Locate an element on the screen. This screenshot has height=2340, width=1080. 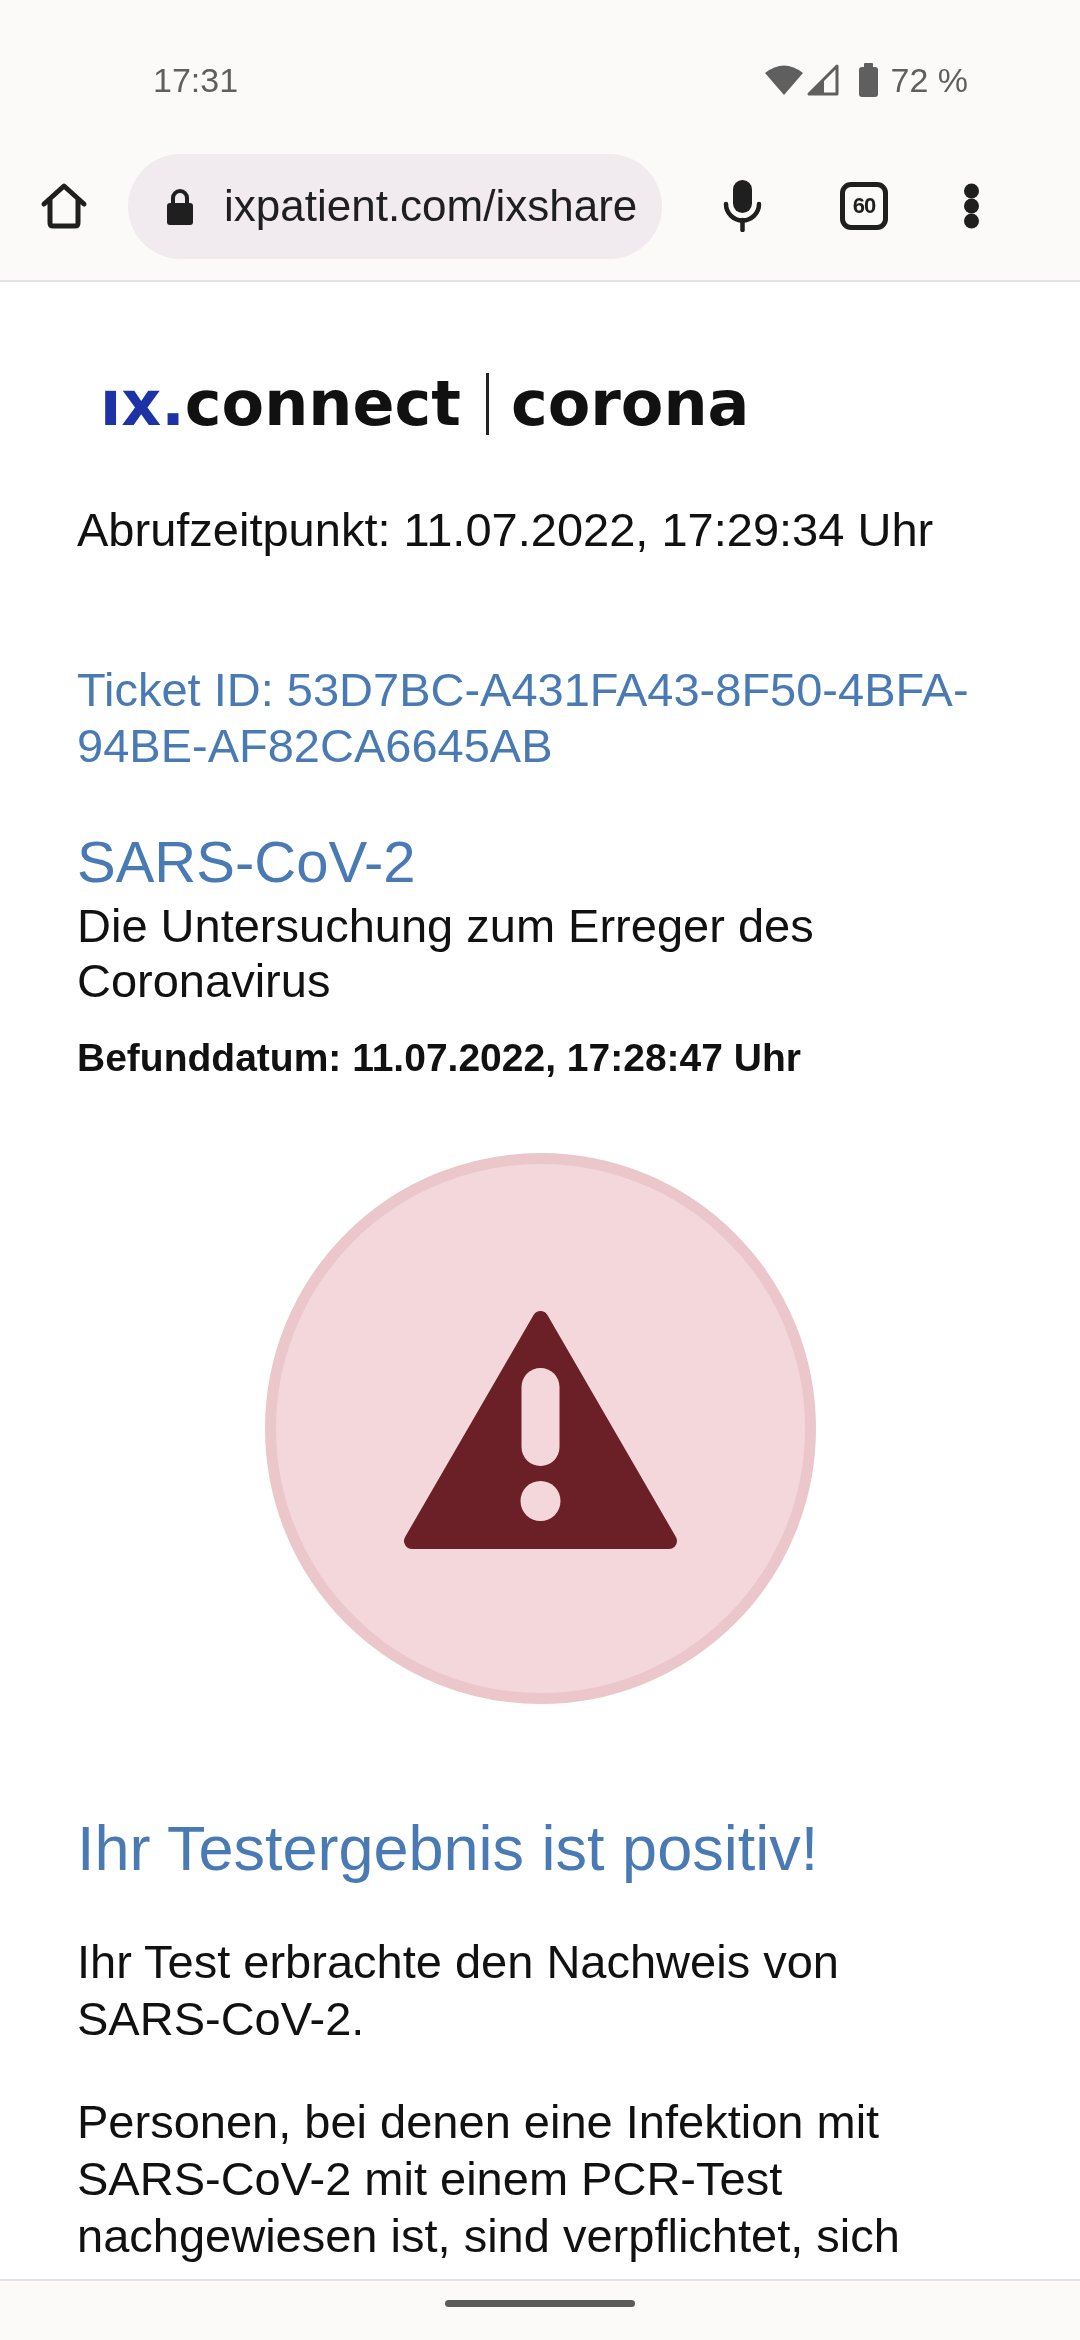
lock-icon is located at coordinates (180, 206).